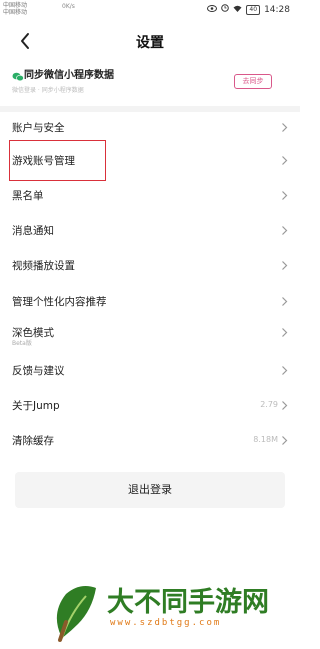  Describe the element at coordinates (150, 128) in the screenshot. I see `settings-item-account-security: 账户与安全` at that location.